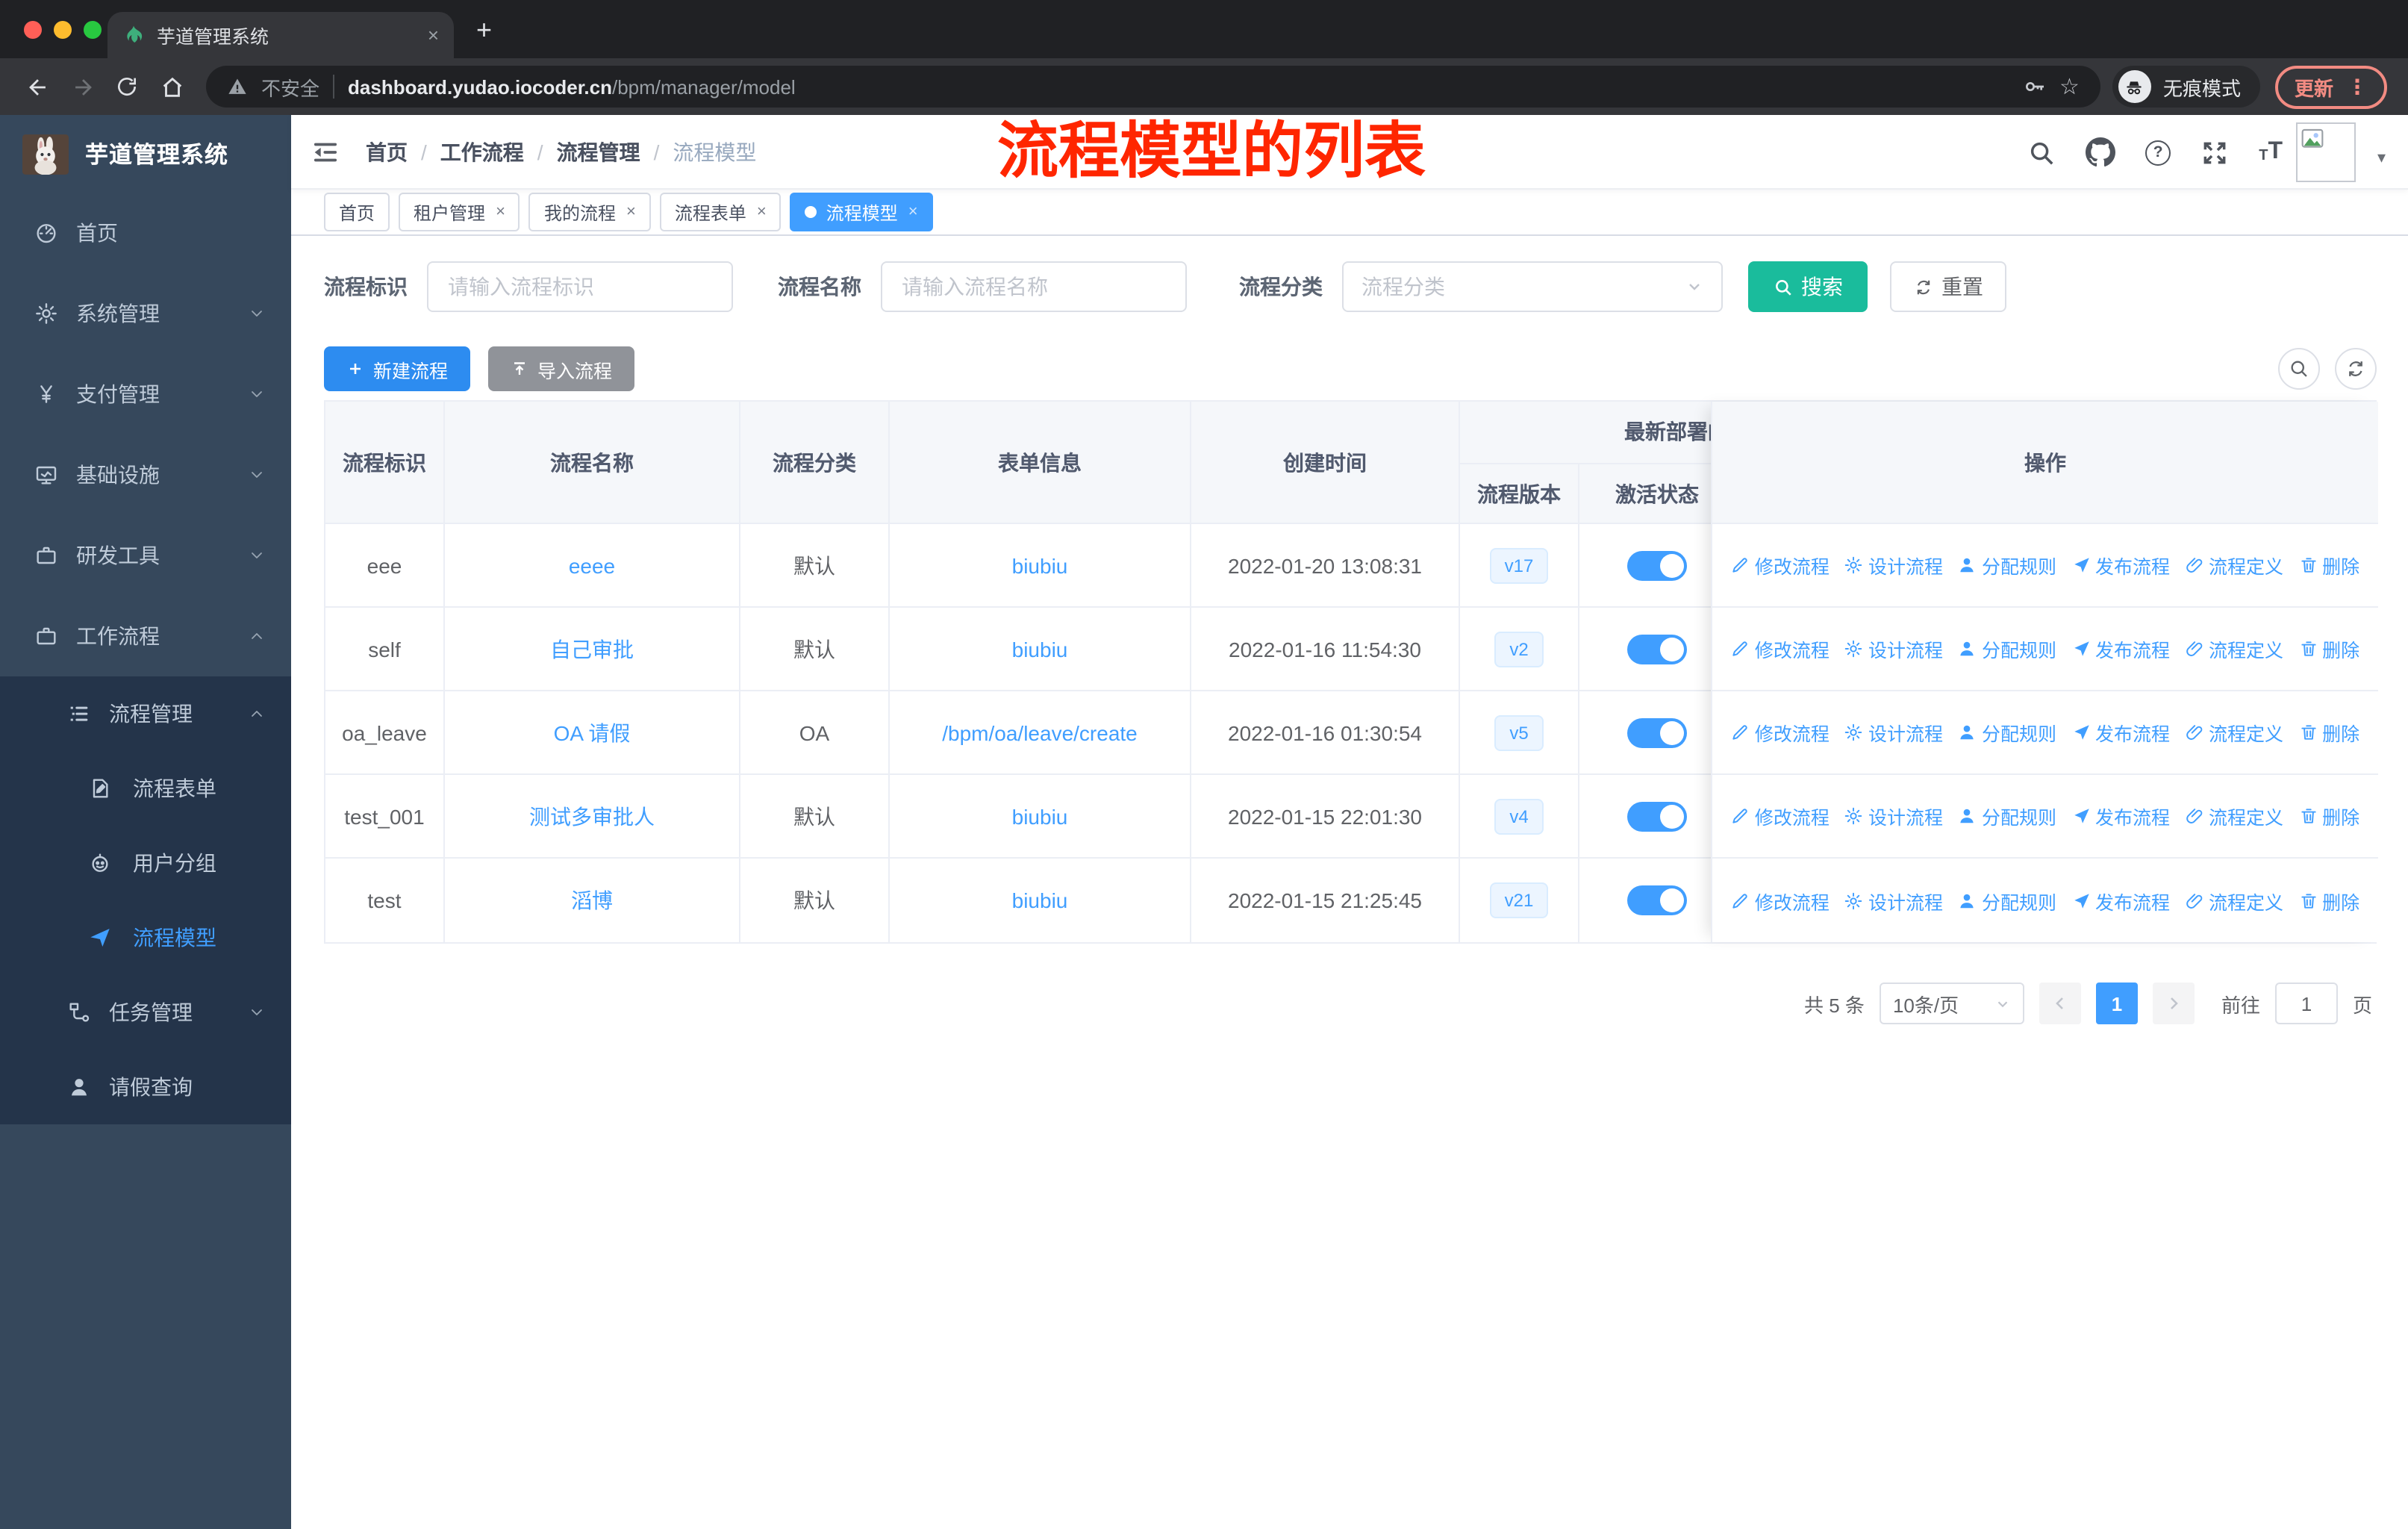  Describe the element at coordinates (2060, 1004) in the screenshot. I see `prev-page-button` at that location.